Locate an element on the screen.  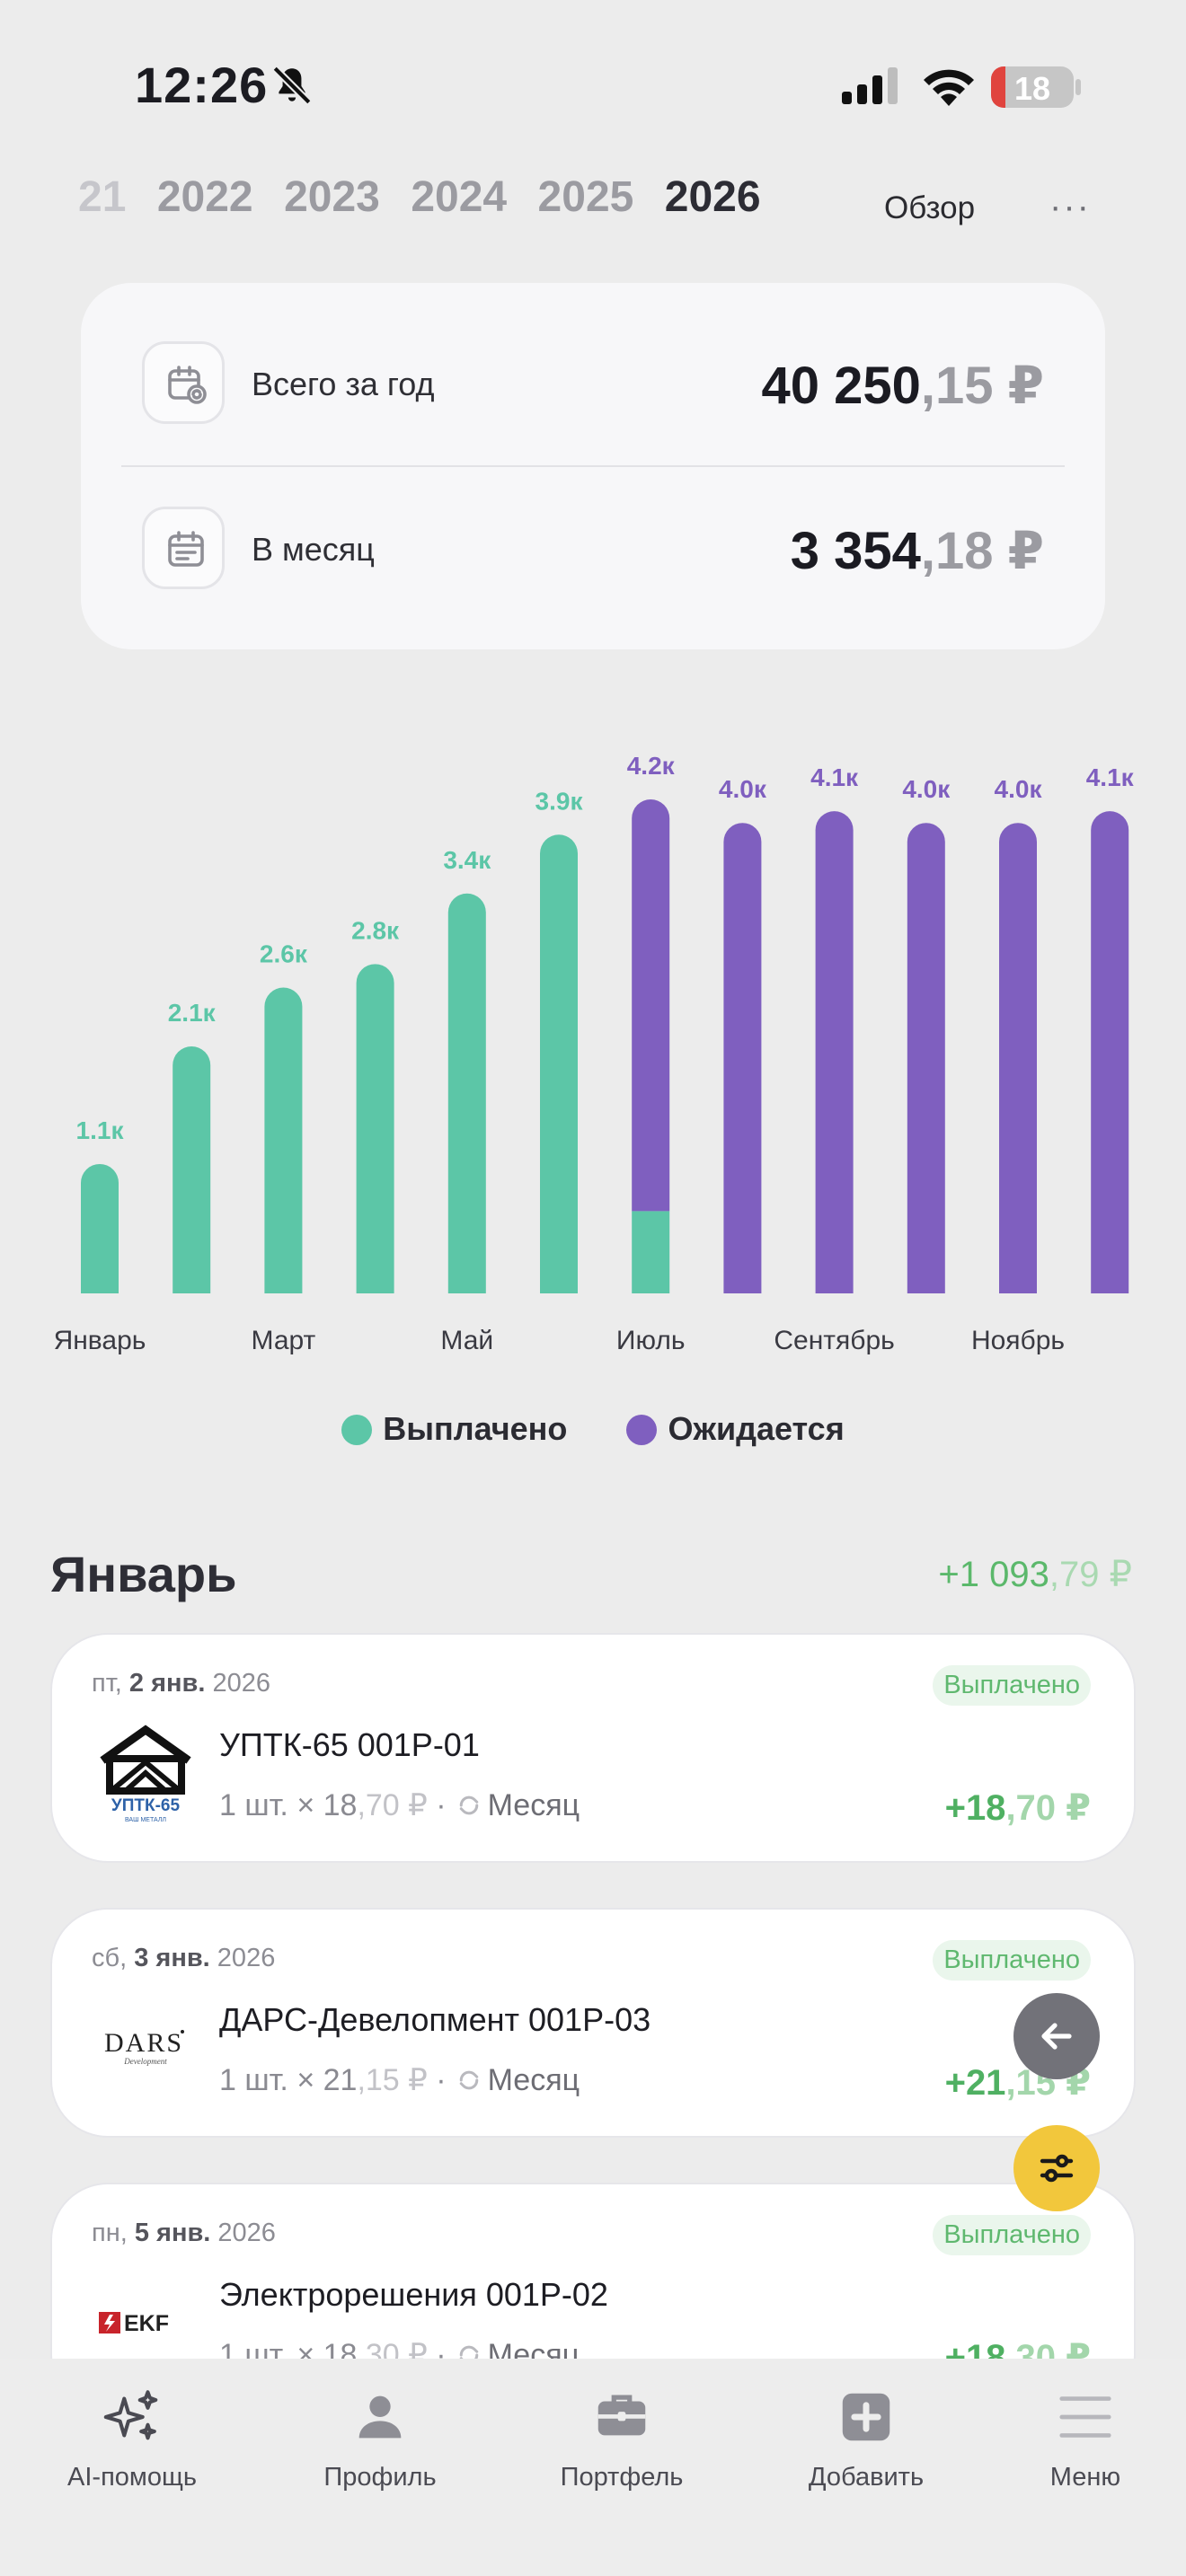
svg-text: ВАШ МЕТАЛЛ is located at coordinates (145, 1820).